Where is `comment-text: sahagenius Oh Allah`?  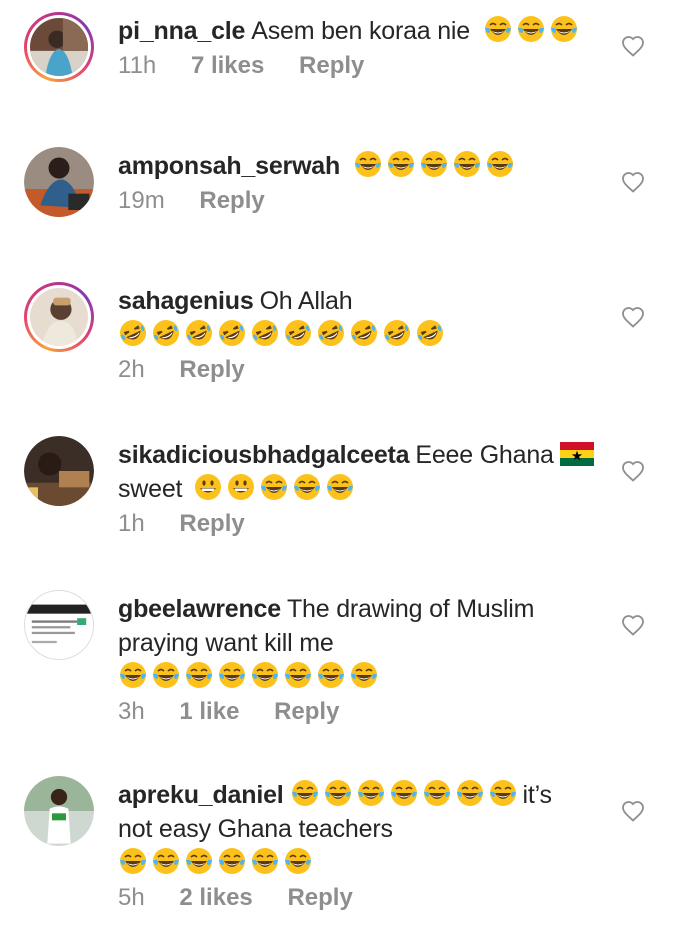 comment-text: sahagenius Oh Allah is located at coordinates (360, 318).